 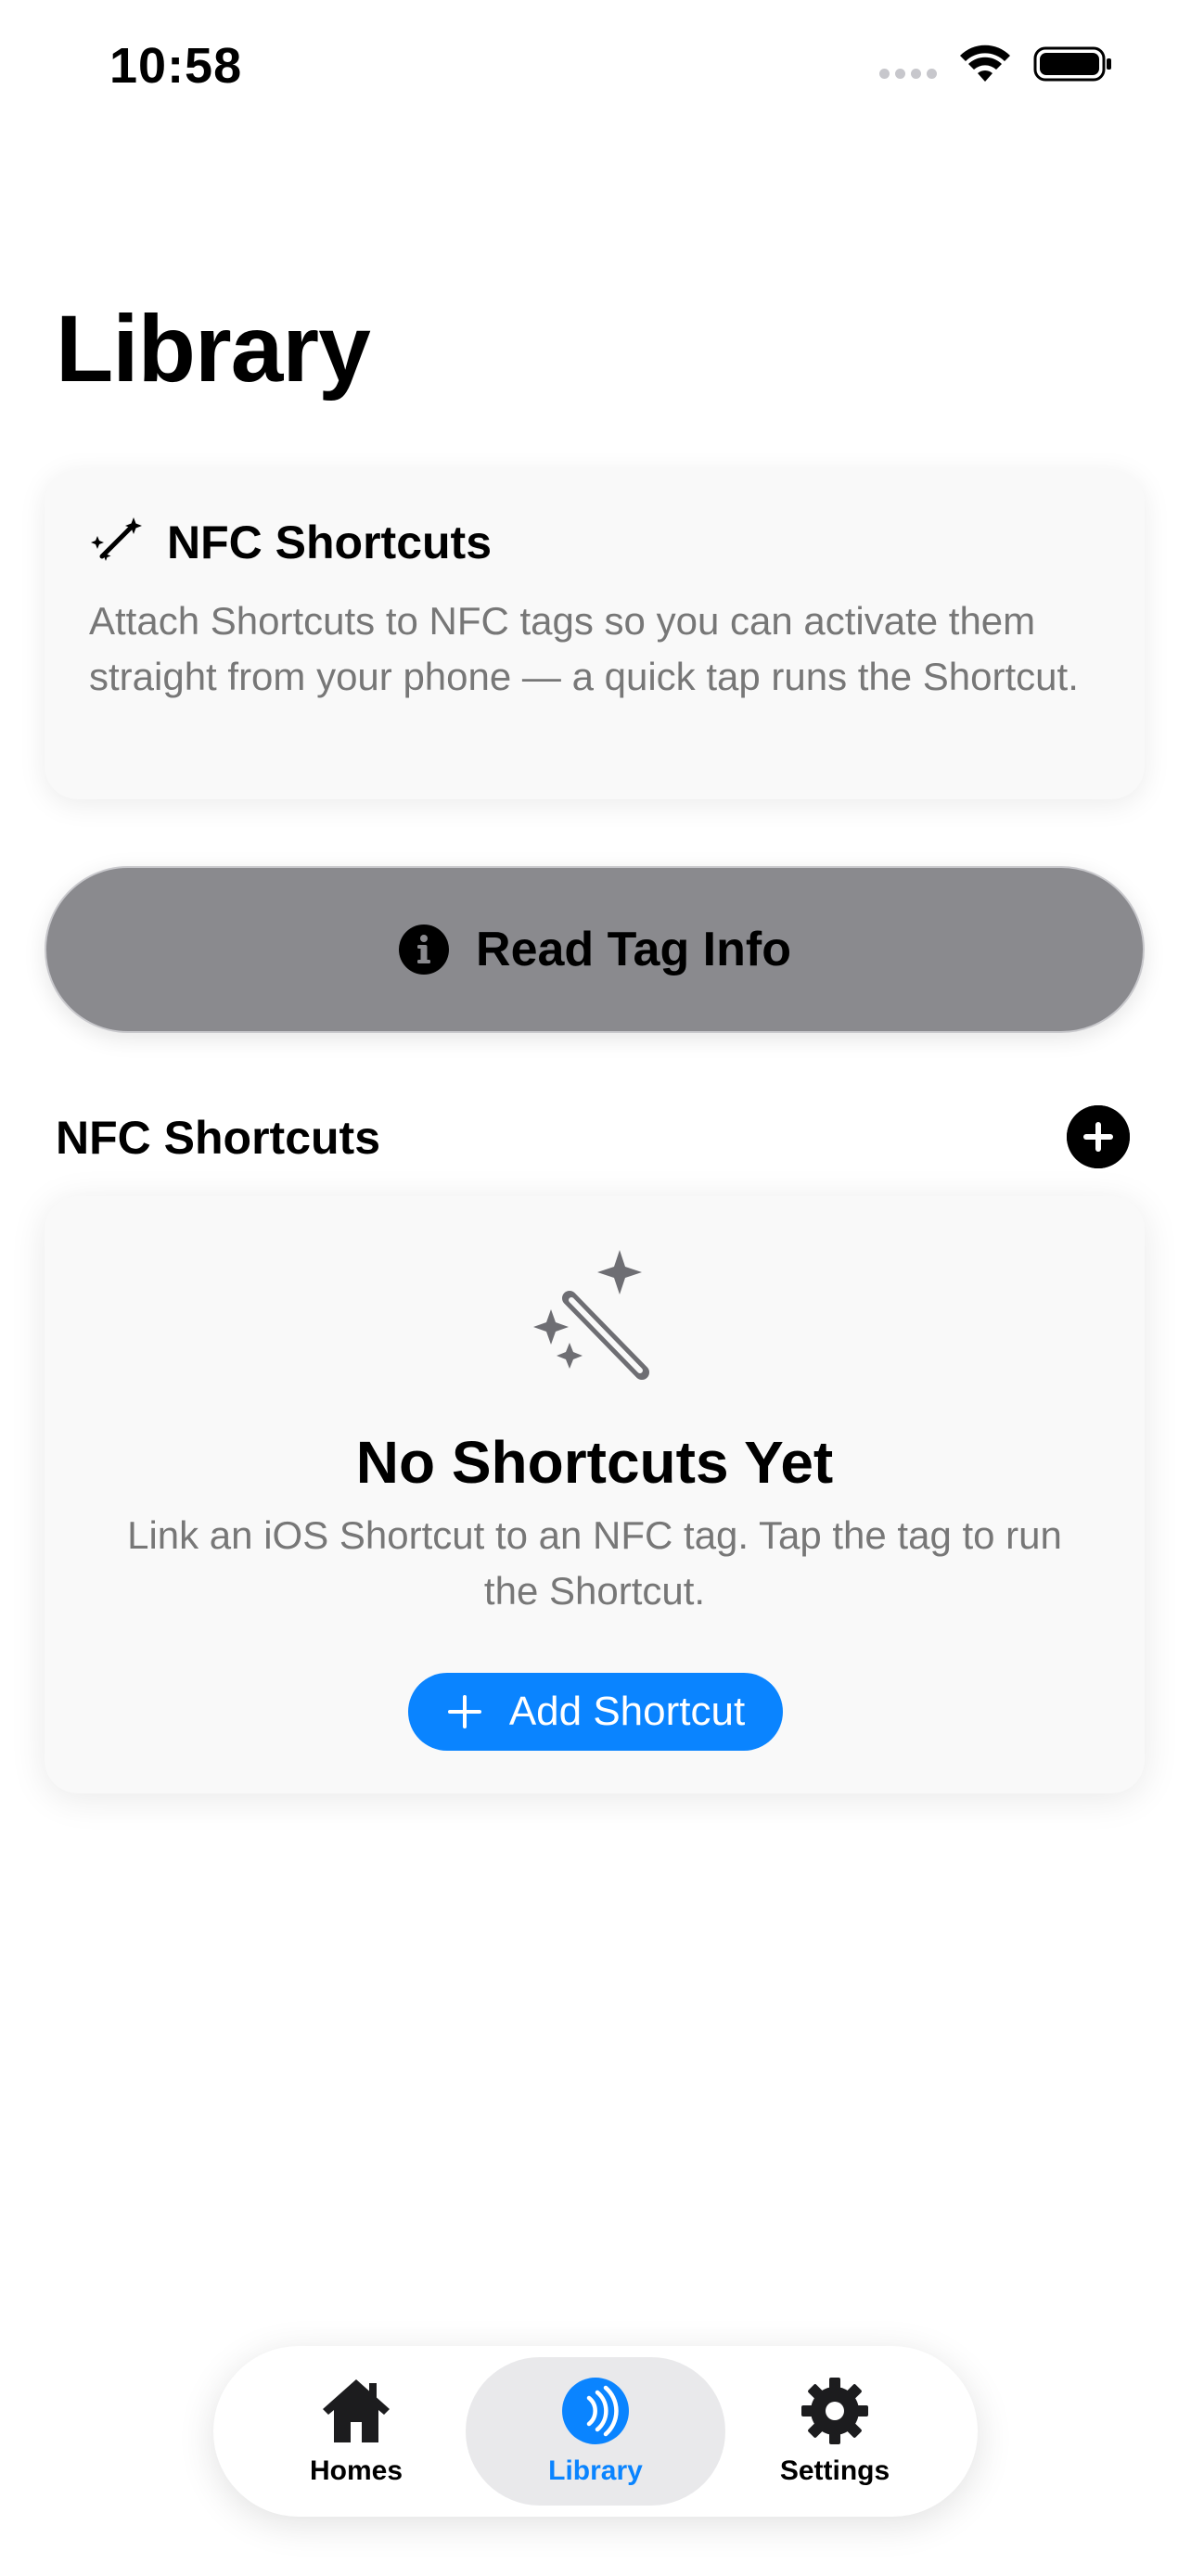 I want to click on add-shortcut-circle-button, so click(x=1099, y=1136).